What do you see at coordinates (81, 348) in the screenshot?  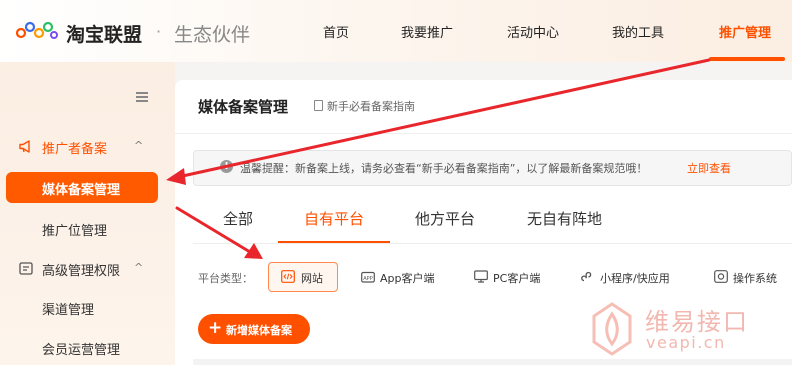 I see `sidebar-item-member-operations: 会员运营管理` at bounding box center [81, 348].